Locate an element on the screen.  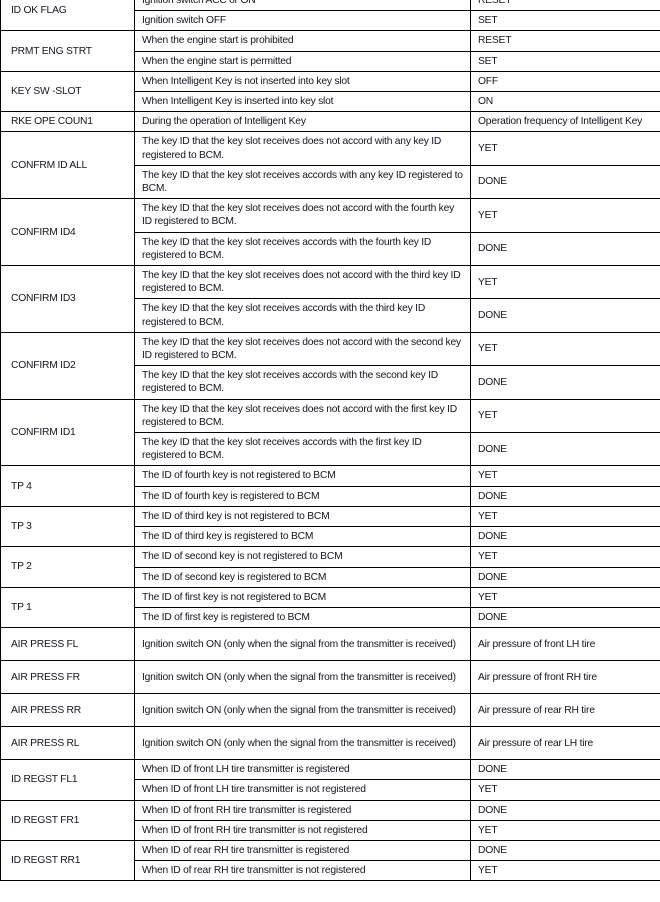
monitor-item-label: TP 3 is located at coordinates (67, 526).